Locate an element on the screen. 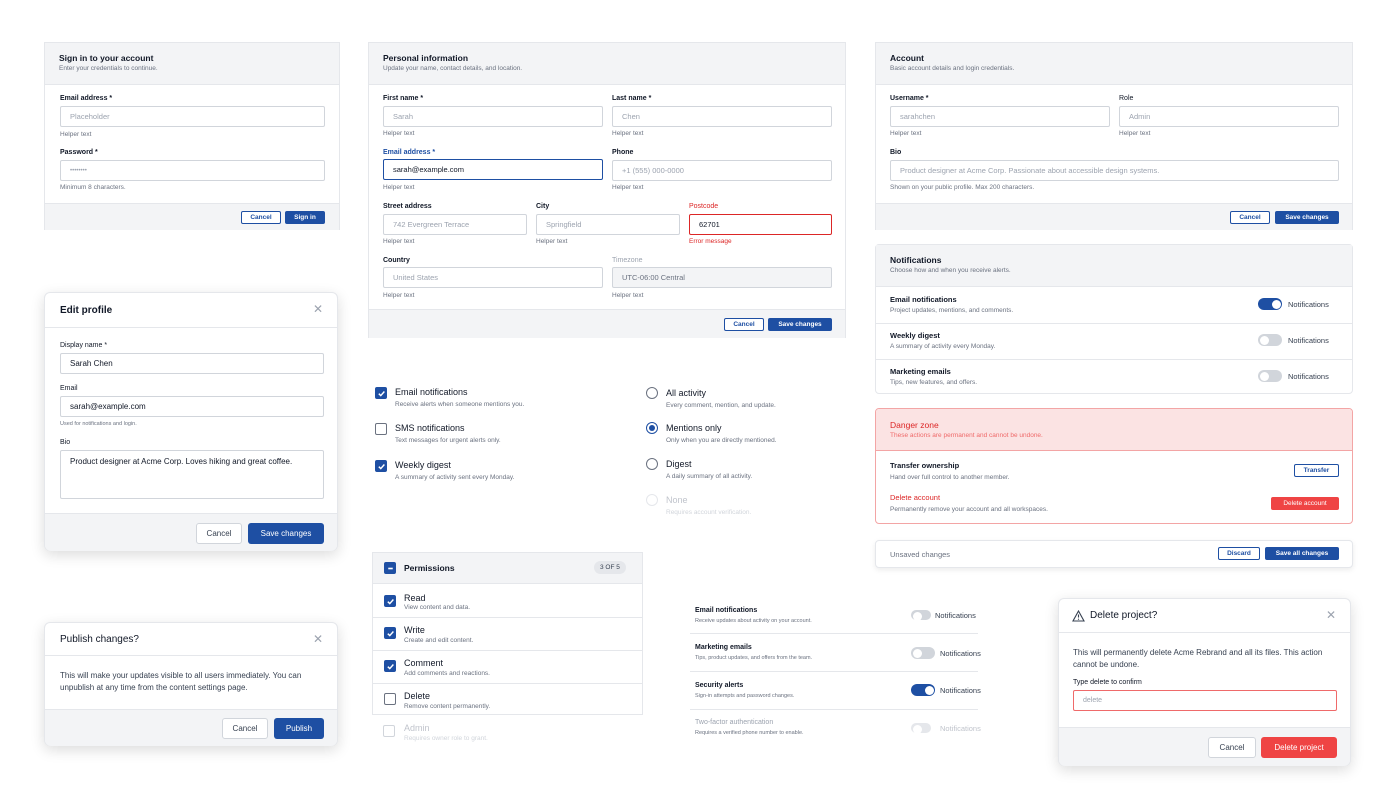 This screenshot has height=788, width=1400. radio-label: Digest is located at coordinates (679, 464).